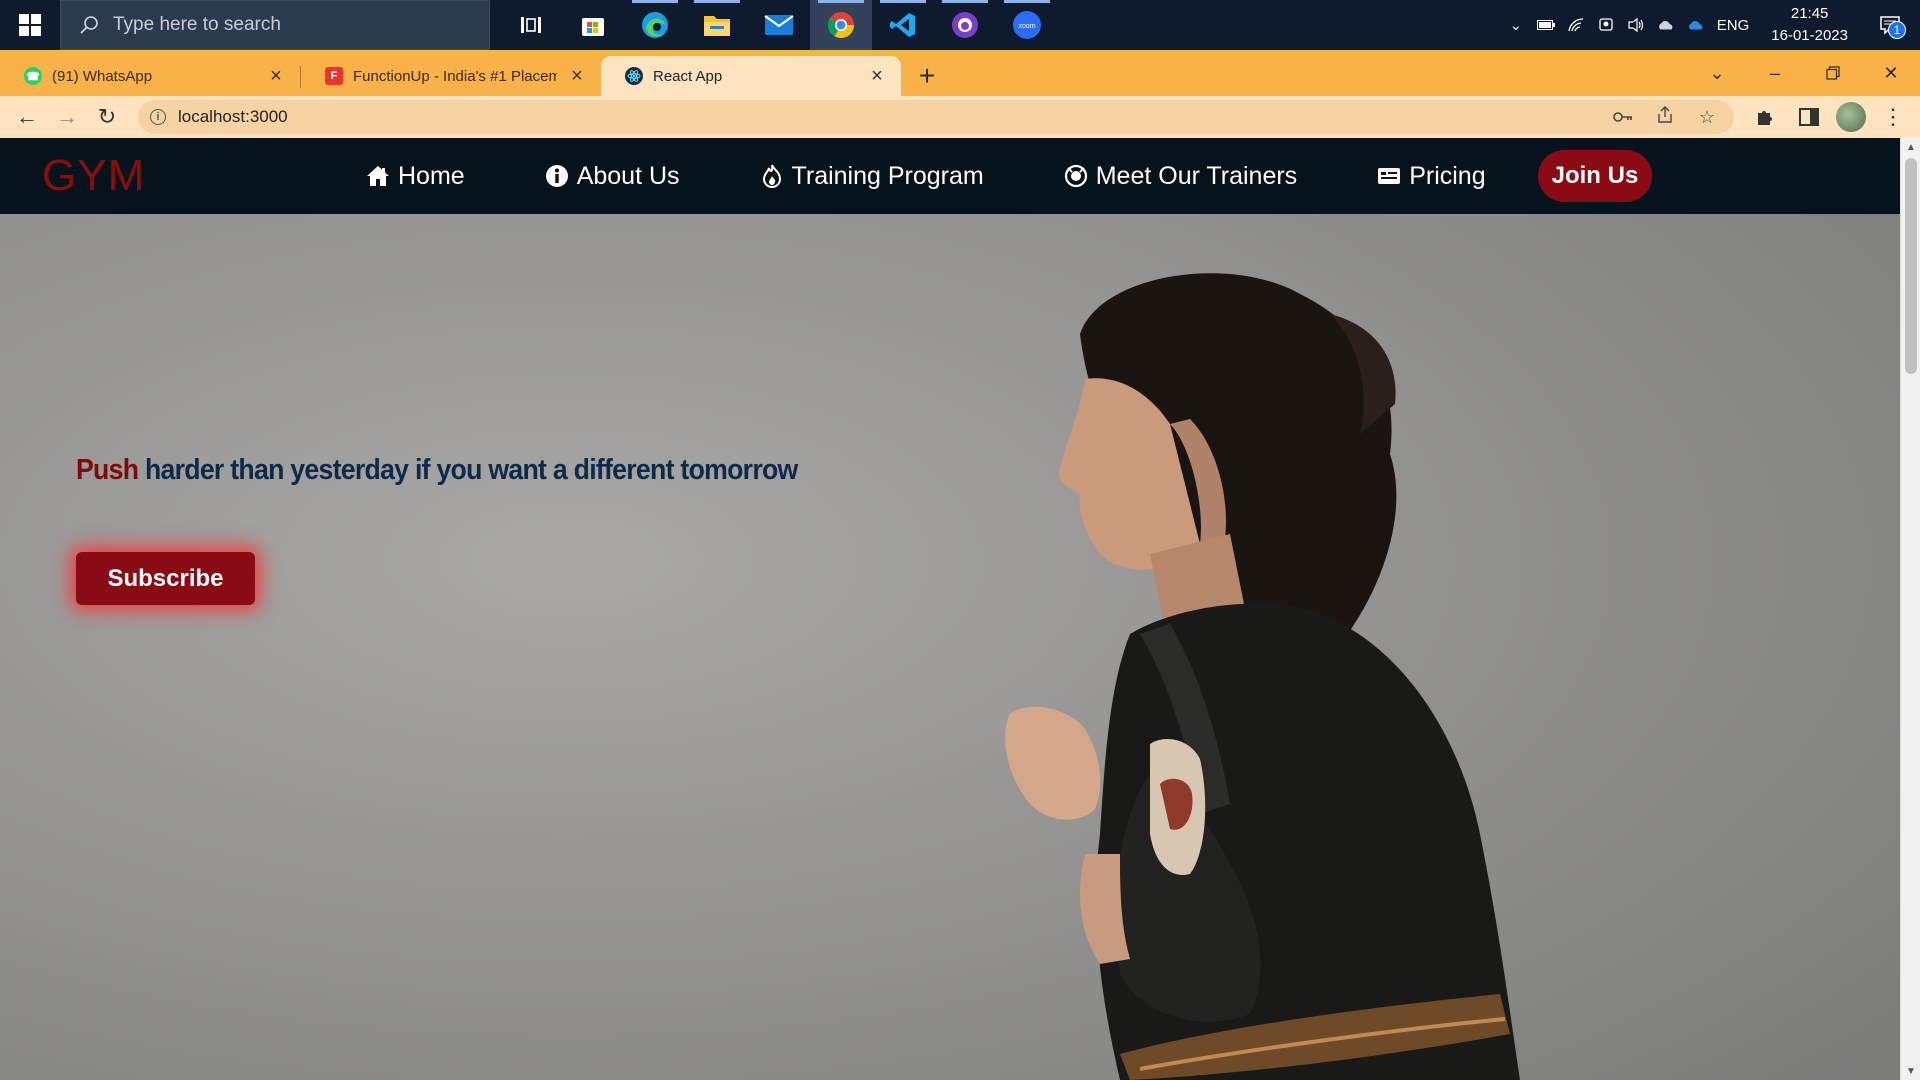 Image resolution: width=1920 pixels, height=1080 pixels. Describe the element at coordinates (688, 76) in the screenshot. I see `tab-title: React App` at that location.